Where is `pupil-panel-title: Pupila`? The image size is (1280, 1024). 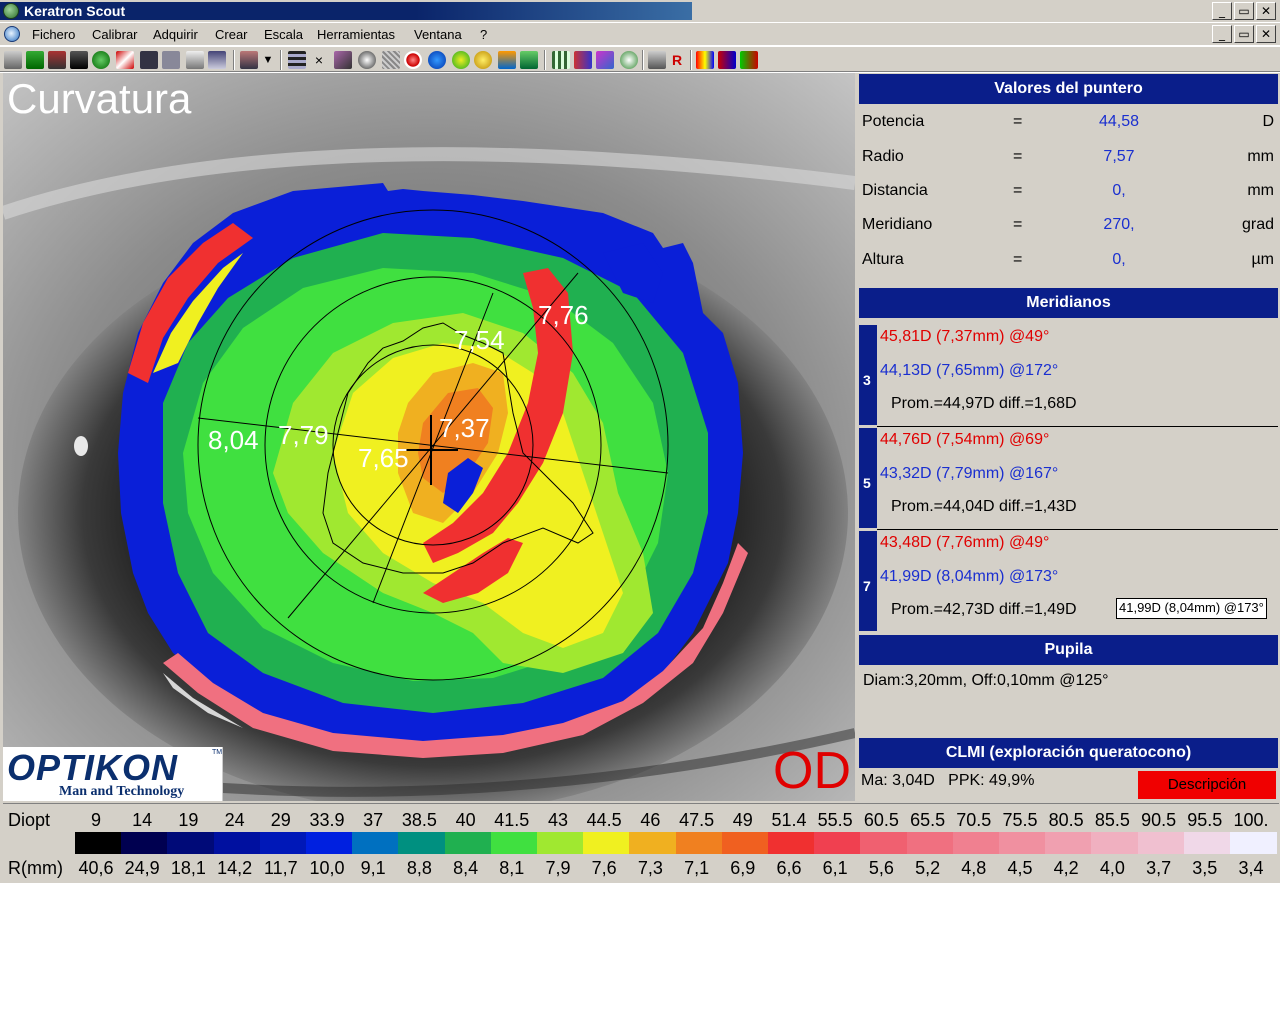 pupil-panel-title: Pupila is located at coordinates (1068, 650).